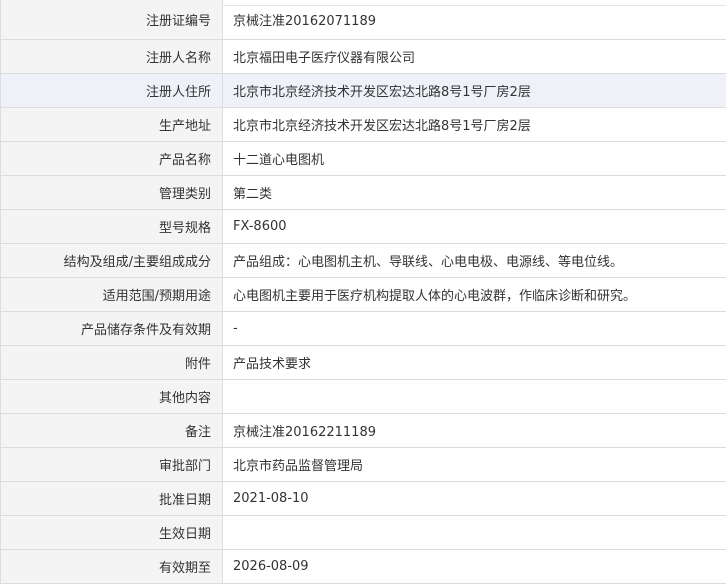  I want to click on field-value: 北京福田电子医疗仪器有限公司, so click(474, 56).